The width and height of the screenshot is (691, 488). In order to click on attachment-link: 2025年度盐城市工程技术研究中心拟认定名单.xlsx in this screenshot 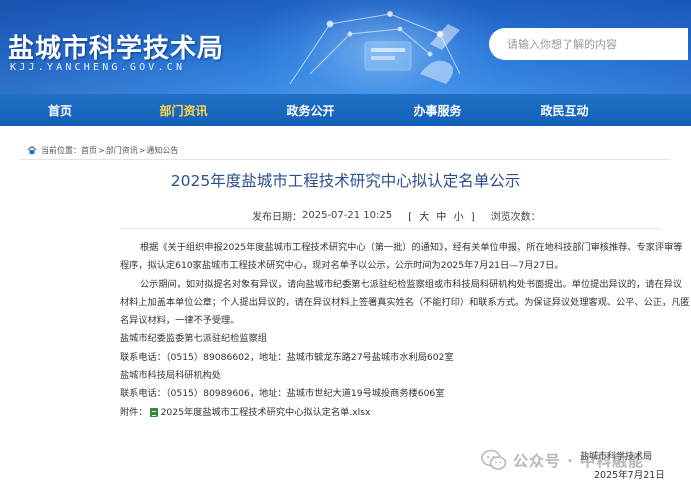, I will do `click(266, 413)`.